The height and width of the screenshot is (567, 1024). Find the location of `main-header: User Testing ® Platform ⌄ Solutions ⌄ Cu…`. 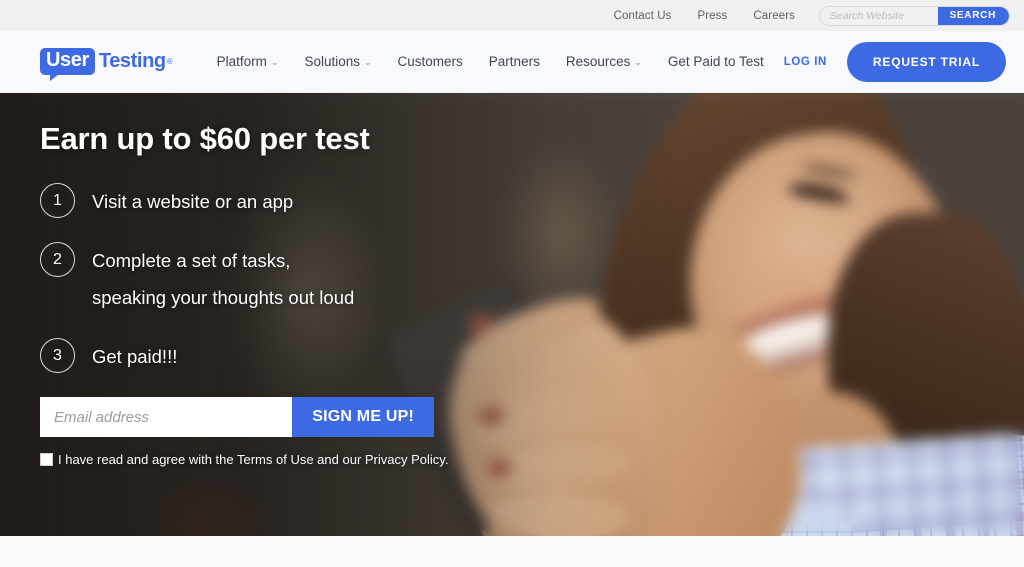

main-header: User Testing ® Platform ⌄ Solutions ⌄ Cu… is located at coordinates (512, 62).